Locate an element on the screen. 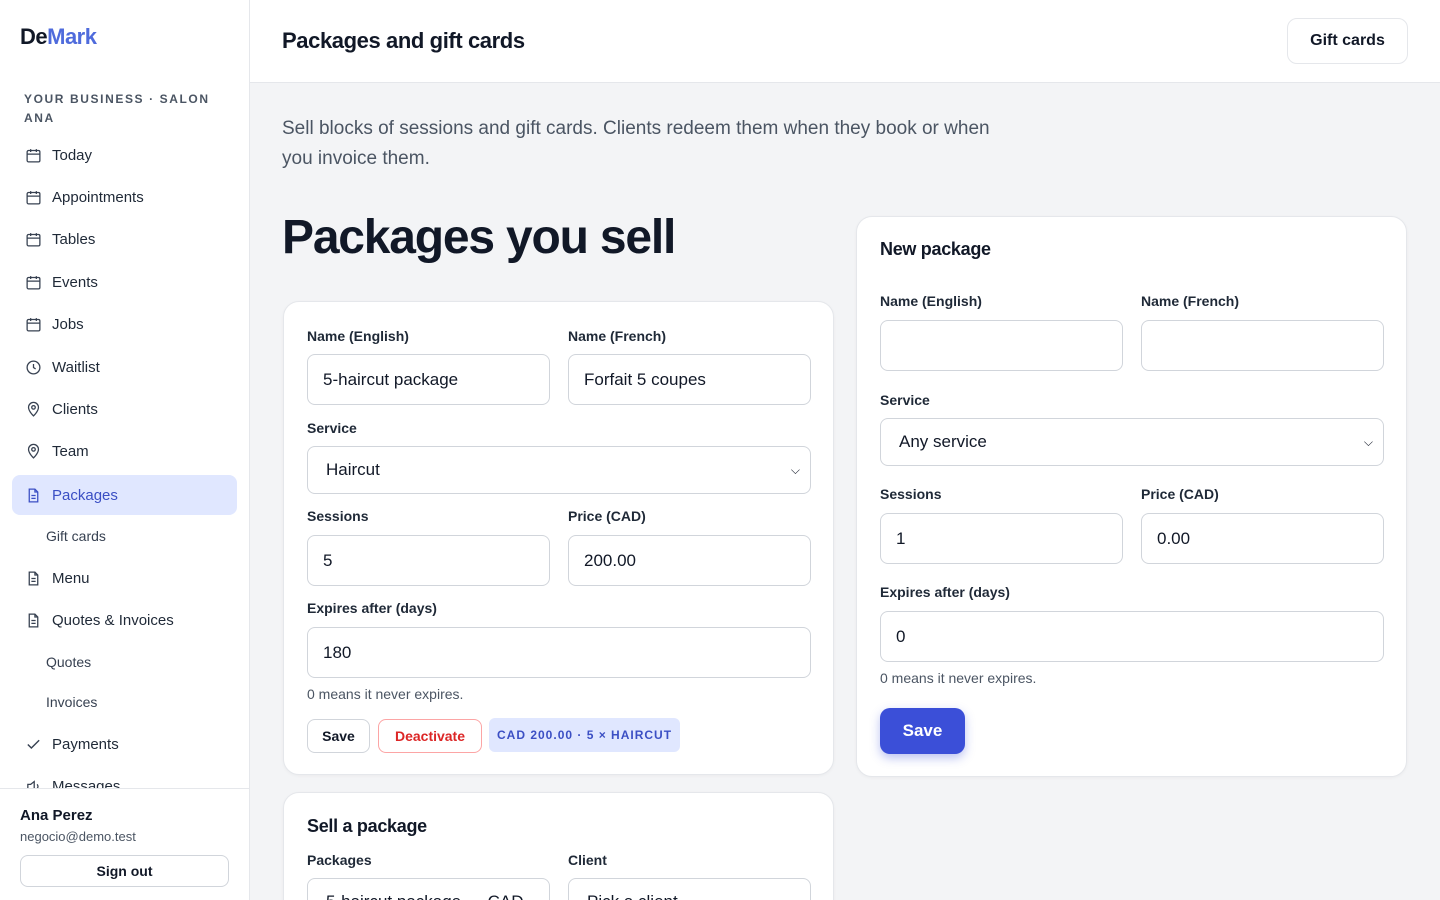 This screenshot has width=1440, height=900. sidebar-item-label: Packages is located at coordinates (85, 495).